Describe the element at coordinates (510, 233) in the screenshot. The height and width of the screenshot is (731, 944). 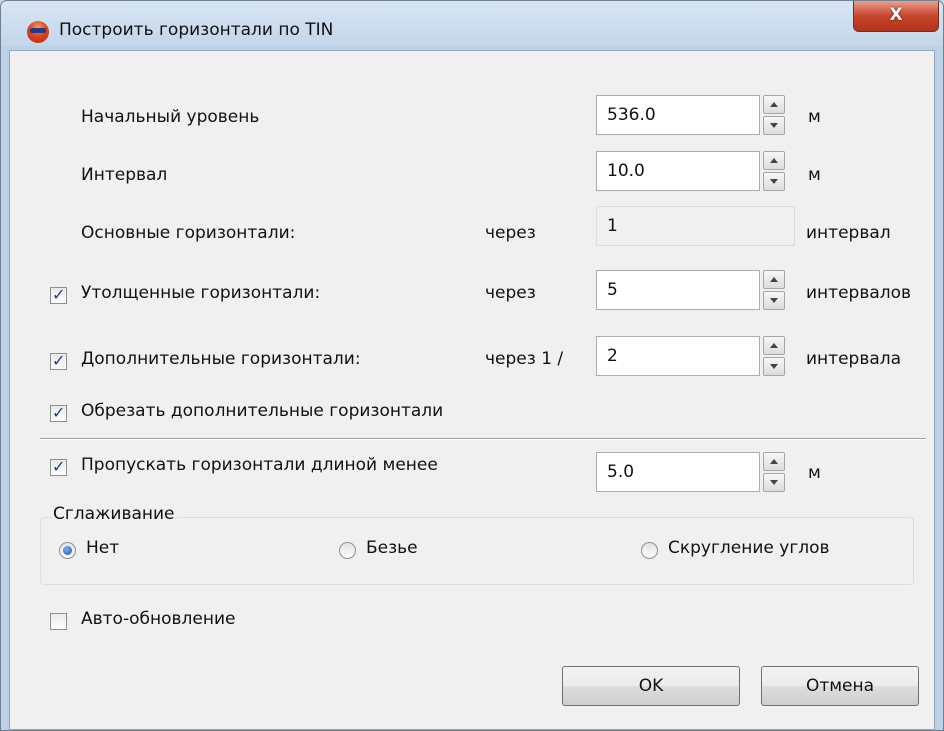
I see `main-contours-prefix: через` at that location.